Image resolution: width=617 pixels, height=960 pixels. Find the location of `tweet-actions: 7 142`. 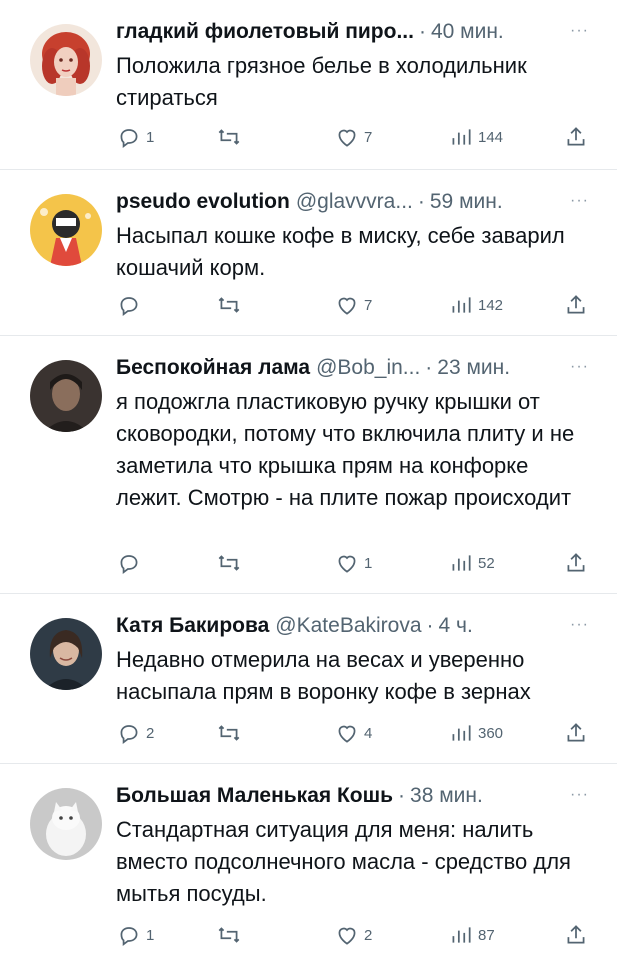

tweet-actions: 7 142 is located at coordinates (352, 305).